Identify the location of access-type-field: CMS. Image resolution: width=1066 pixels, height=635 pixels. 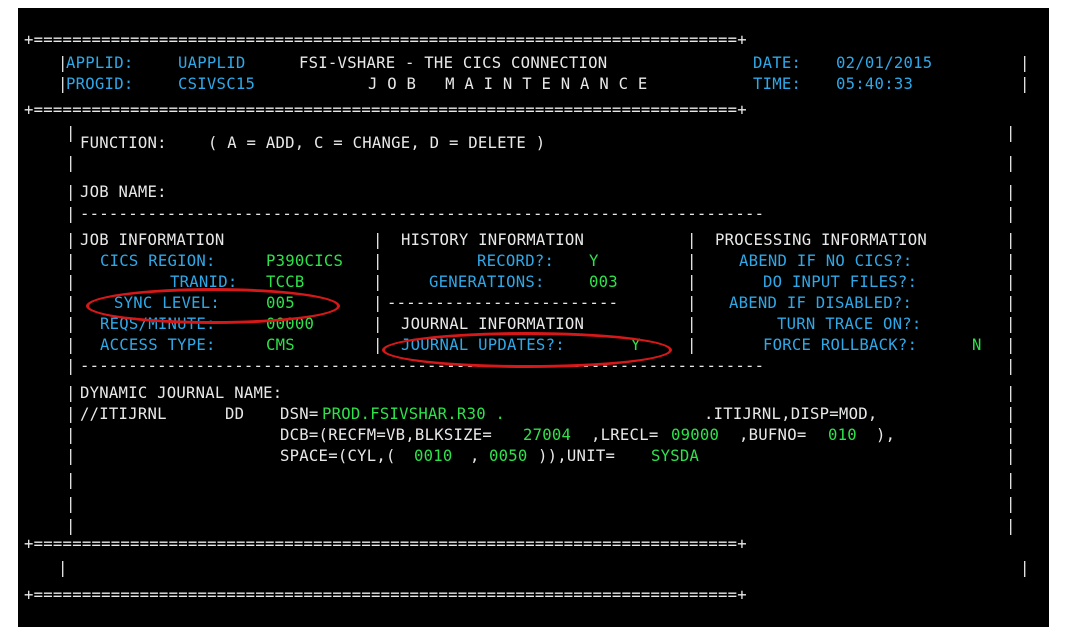
(280, 345).